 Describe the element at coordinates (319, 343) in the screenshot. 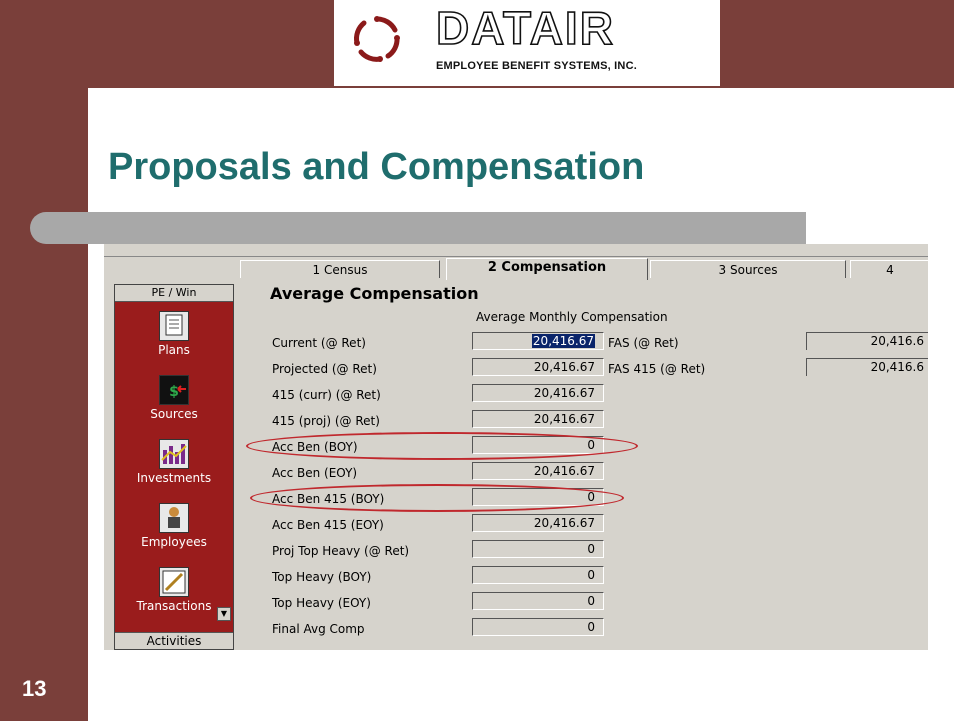

I see `row-label-current: Current (@ Ret)` at that location.